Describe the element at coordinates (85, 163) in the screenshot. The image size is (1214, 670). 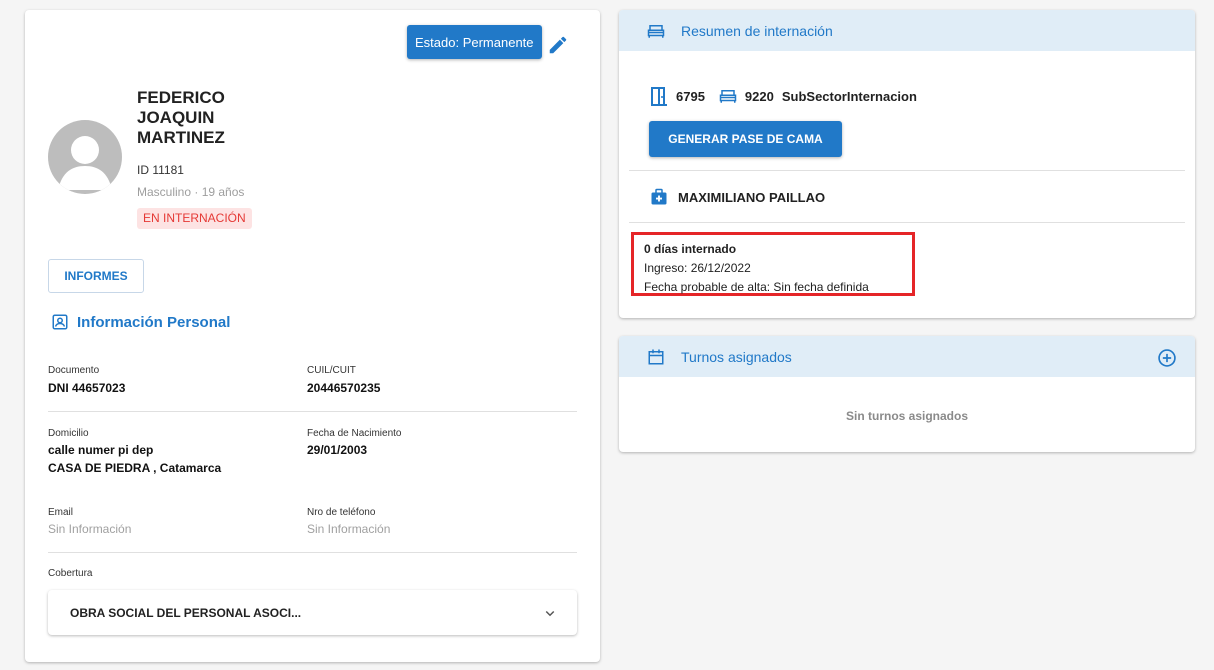
I see `avatar-person-icon` at that location.